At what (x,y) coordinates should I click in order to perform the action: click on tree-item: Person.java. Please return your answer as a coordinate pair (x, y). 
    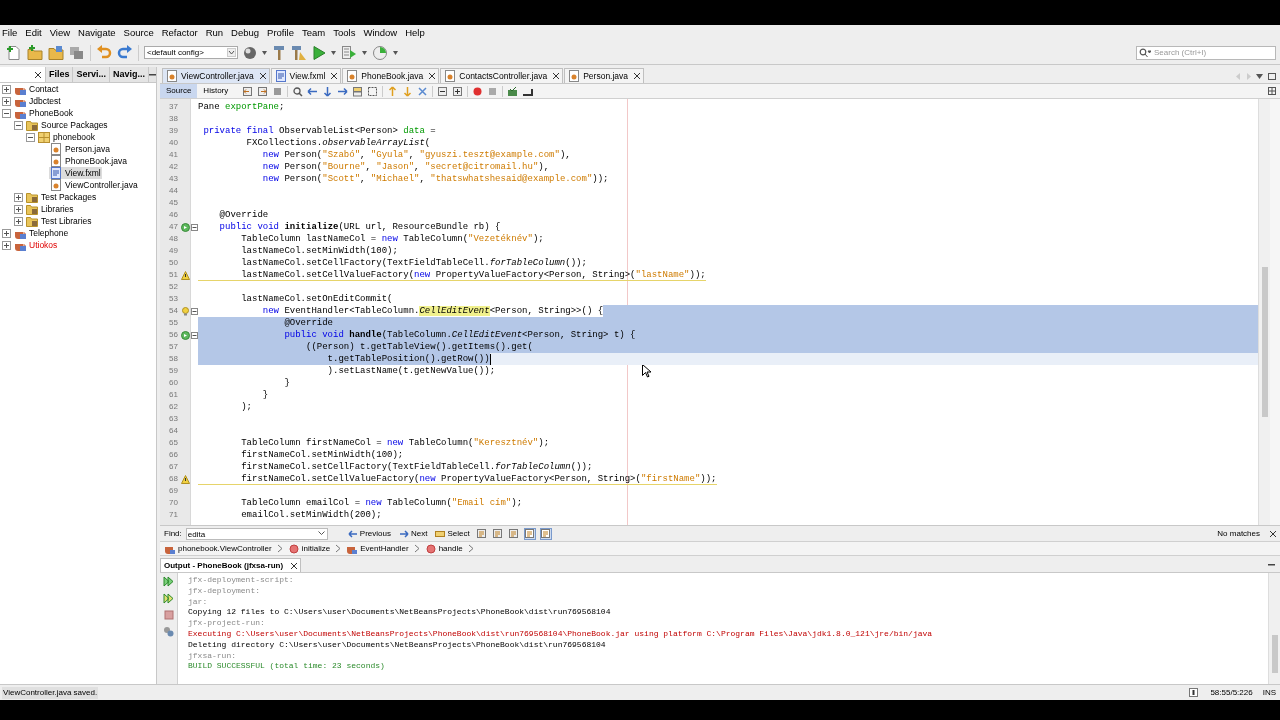
    Looking at the image, I should click on (80, 149).